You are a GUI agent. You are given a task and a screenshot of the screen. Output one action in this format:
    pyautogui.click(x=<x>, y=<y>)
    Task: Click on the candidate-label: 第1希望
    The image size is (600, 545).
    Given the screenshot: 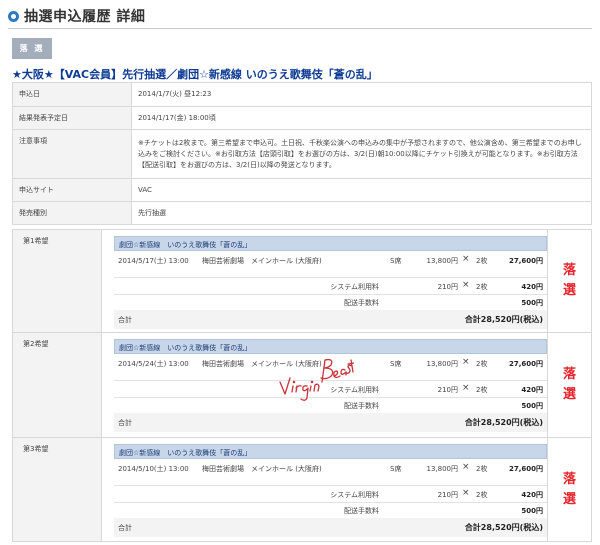 What is the action you would take?
    pyautogui.click(x=57, y=281)
    